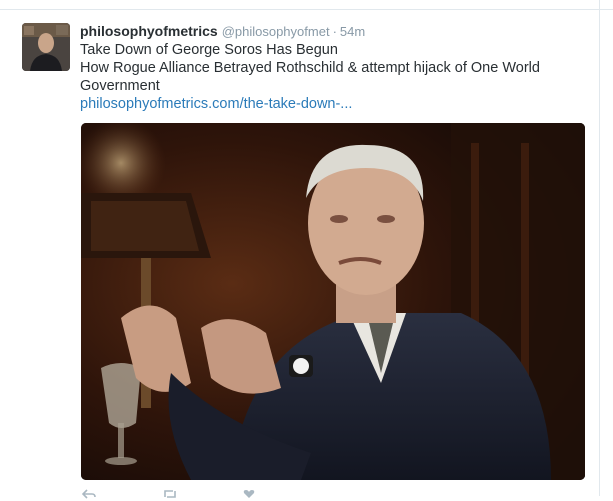 Image resolution: width=613 pixels, height=501 pixels. I want to click on tweet-text-line-1: Take Down of George Soros Has Begun, so click(209, 50).